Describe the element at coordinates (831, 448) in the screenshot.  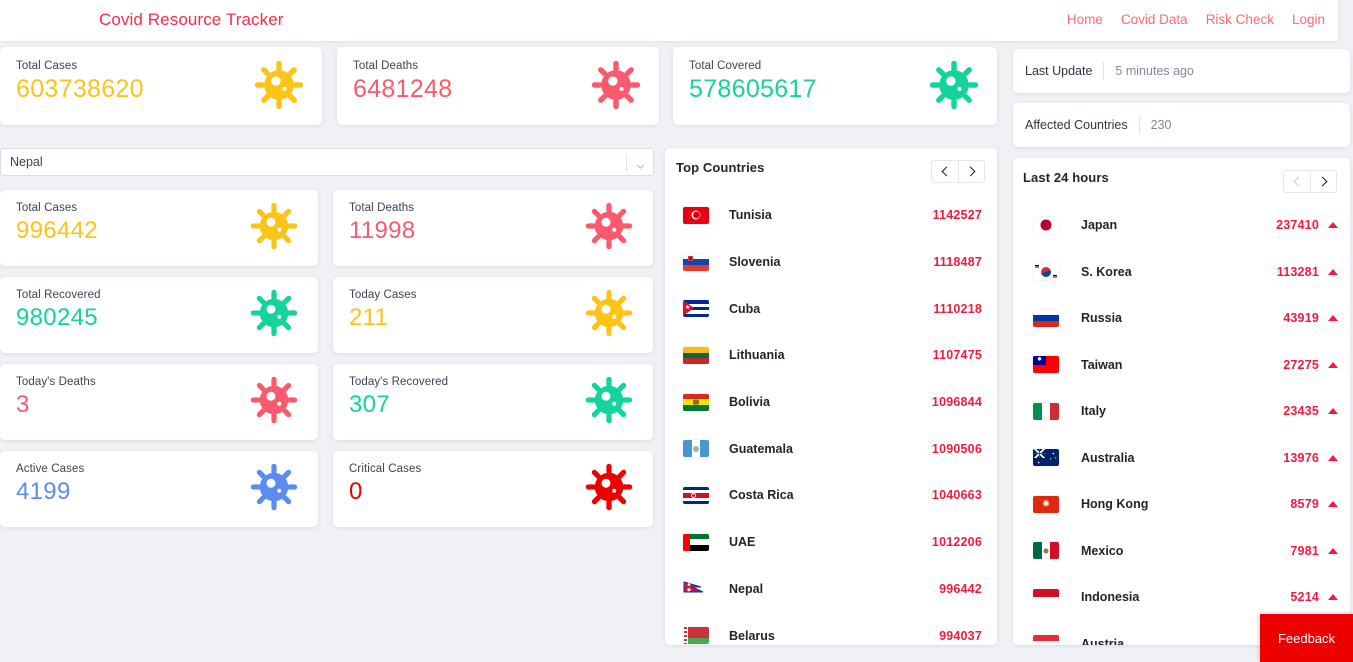
I see `top-countries-row: Guatemala 1090506` at that location.